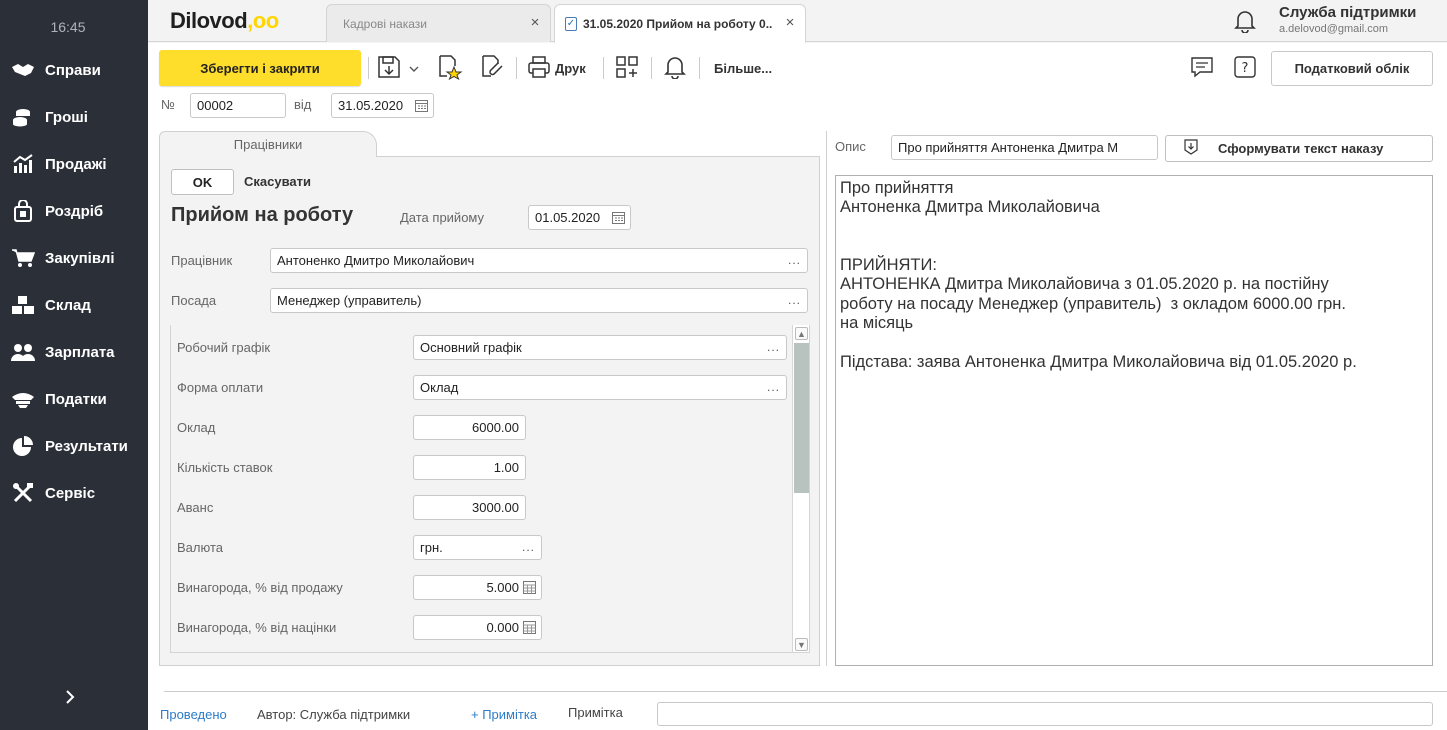 Image resolution: width=1447 pixels, height=730 pixels. Describe the element at coordinates (1008, 147) in the screenshot. I see `description-short-value: Про прийняття Антоненка Дмитра М` at that location.